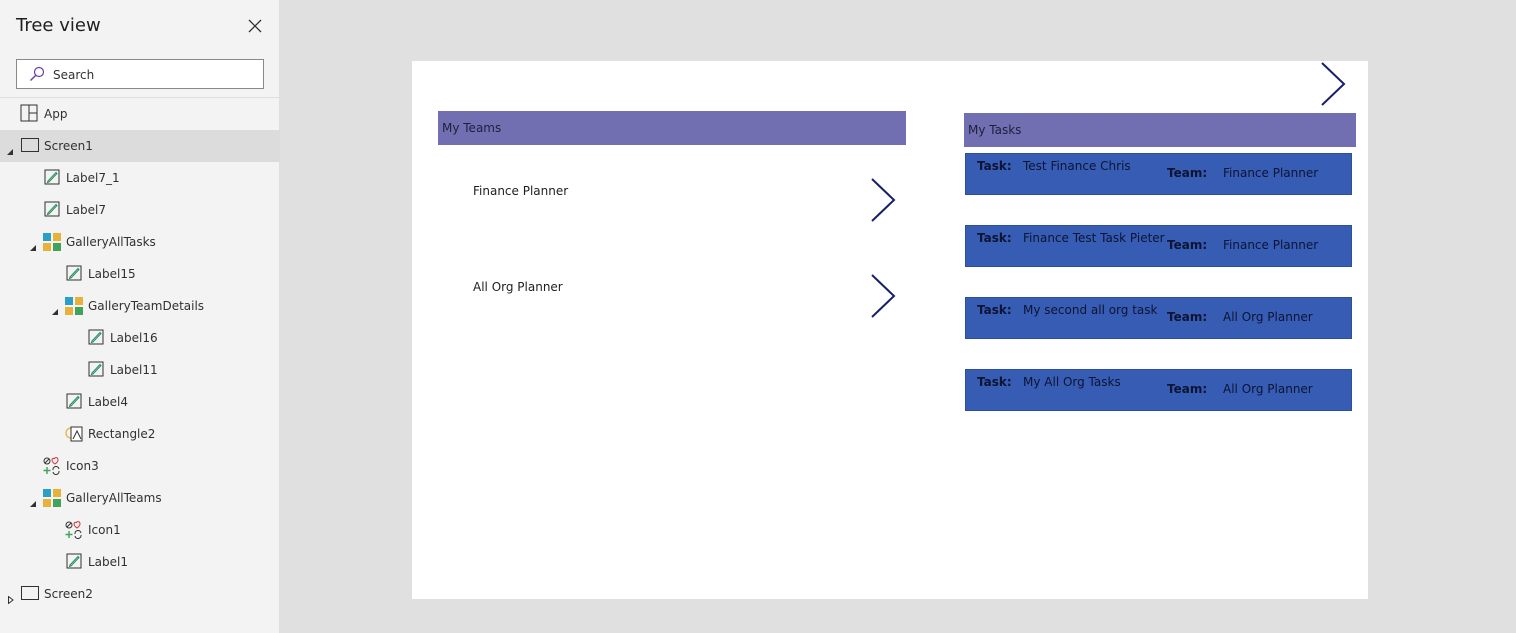  I want to click on team-name-label: All Org Planner, so click(518, 287).